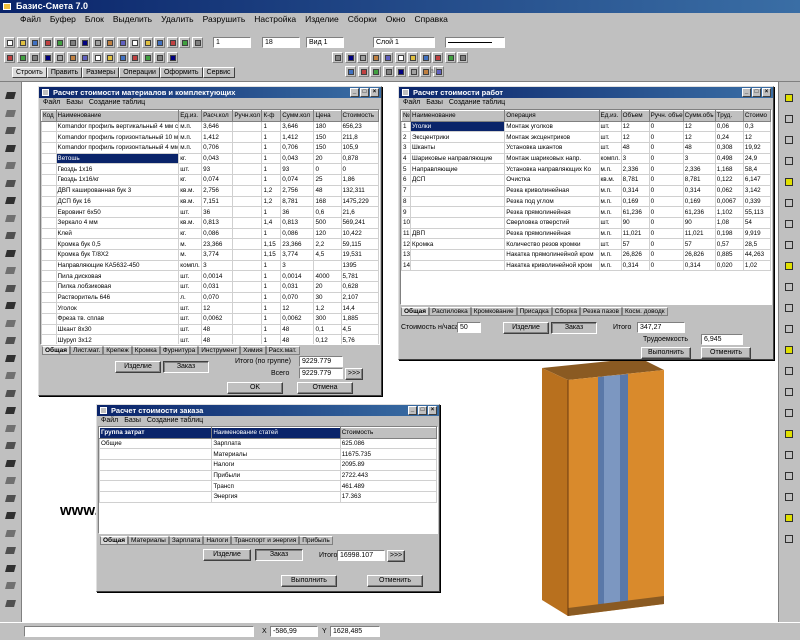  What do you see at coordinates (789, 392) in the screenshot?
I see `snap-perp-icon` at bounding box center [789, 392].